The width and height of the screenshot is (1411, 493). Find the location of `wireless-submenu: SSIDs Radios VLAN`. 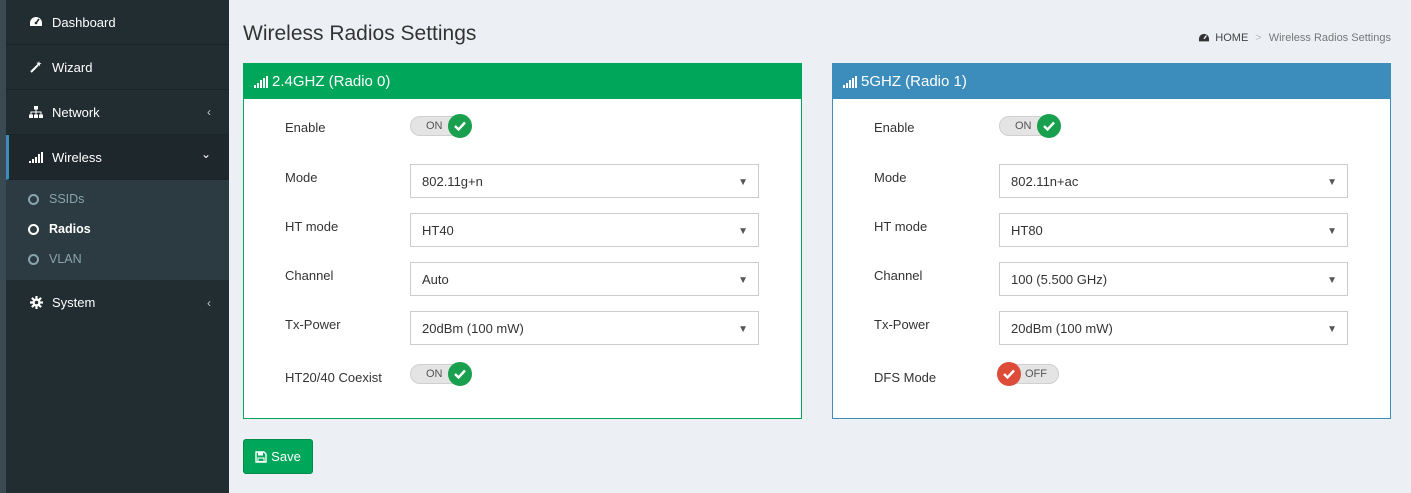

wireless-submenu: SSIDs Radios VLAN is located at coordinates (117, 230).